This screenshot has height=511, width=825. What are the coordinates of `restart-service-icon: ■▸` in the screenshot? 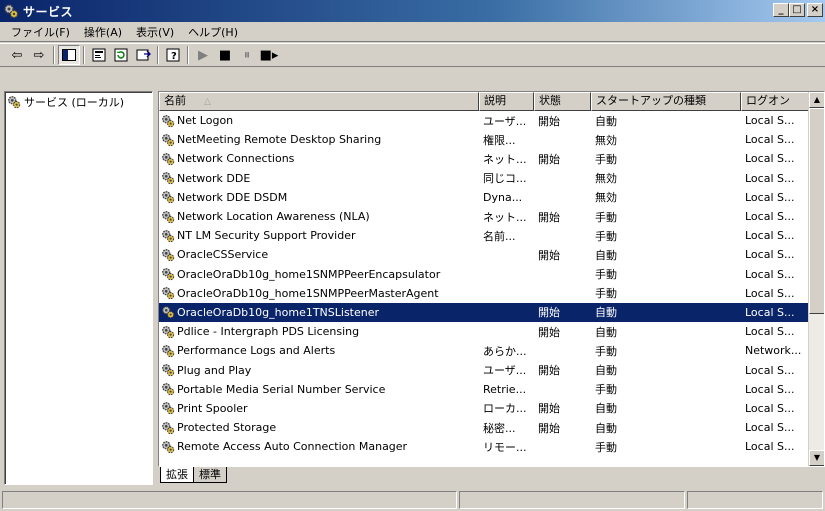 It's located at (269, 55).